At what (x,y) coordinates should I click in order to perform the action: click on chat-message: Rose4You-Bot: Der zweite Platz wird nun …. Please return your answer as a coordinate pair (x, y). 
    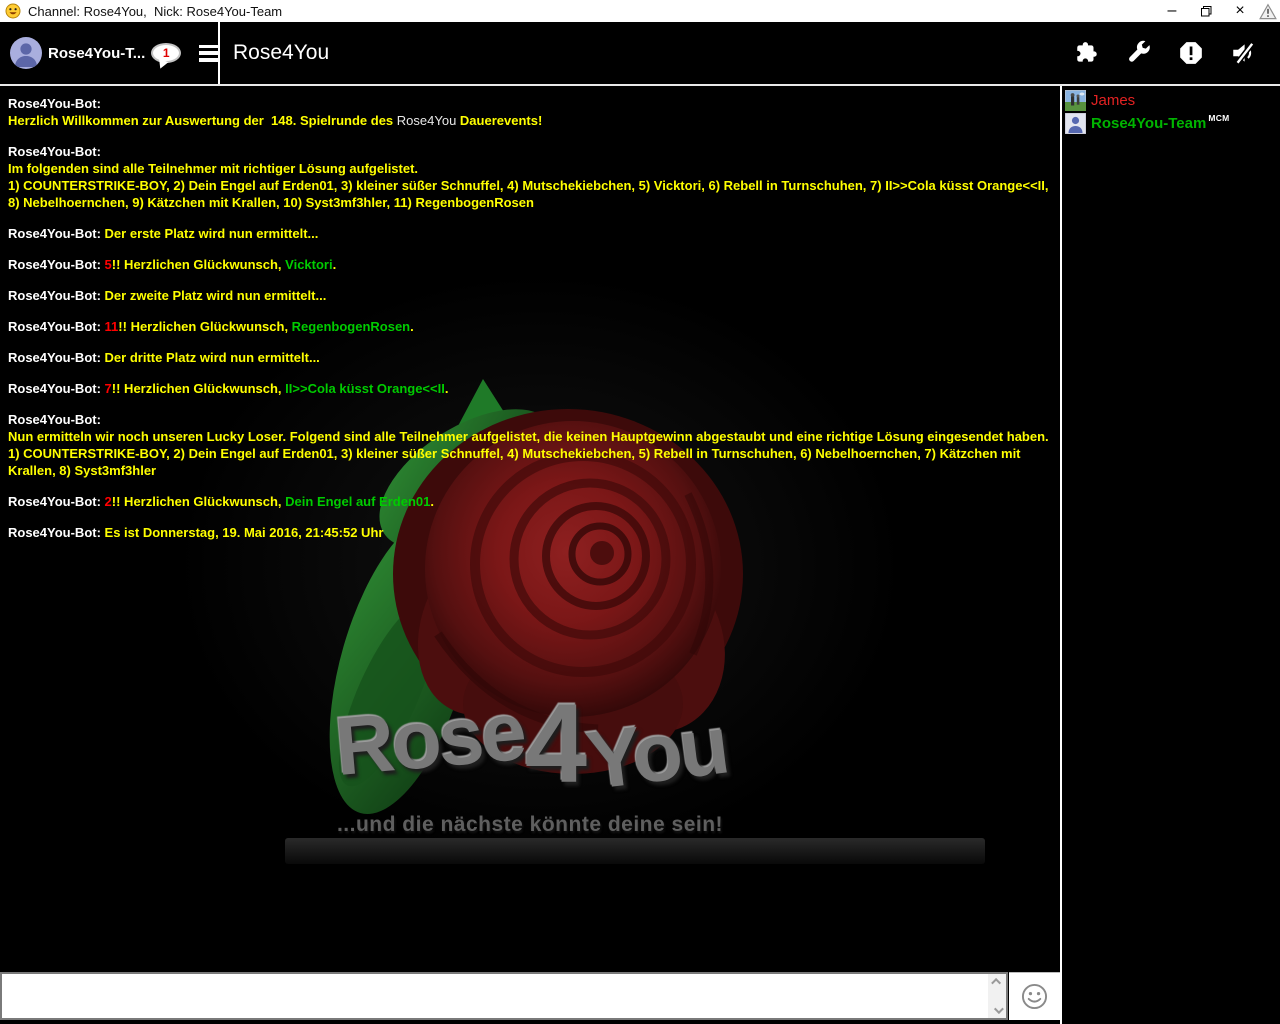
    Looking at the image, I should click on (167, 295).